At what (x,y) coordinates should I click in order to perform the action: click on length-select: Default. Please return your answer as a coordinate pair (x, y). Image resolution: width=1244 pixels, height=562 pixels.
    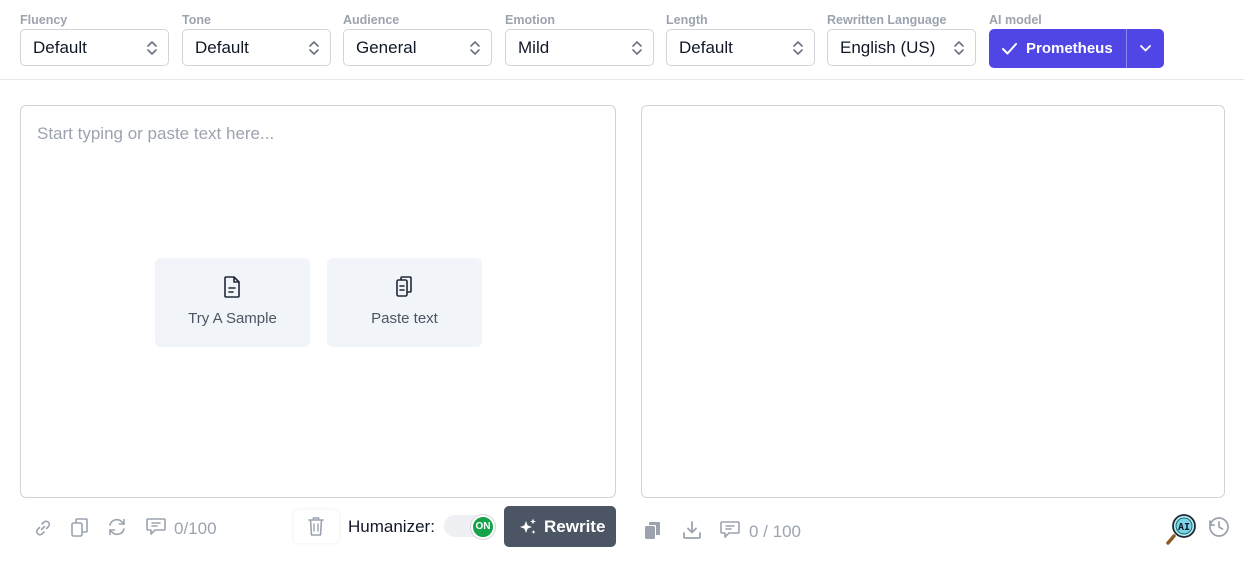
    Looking at the image, I should click on (740, 47).